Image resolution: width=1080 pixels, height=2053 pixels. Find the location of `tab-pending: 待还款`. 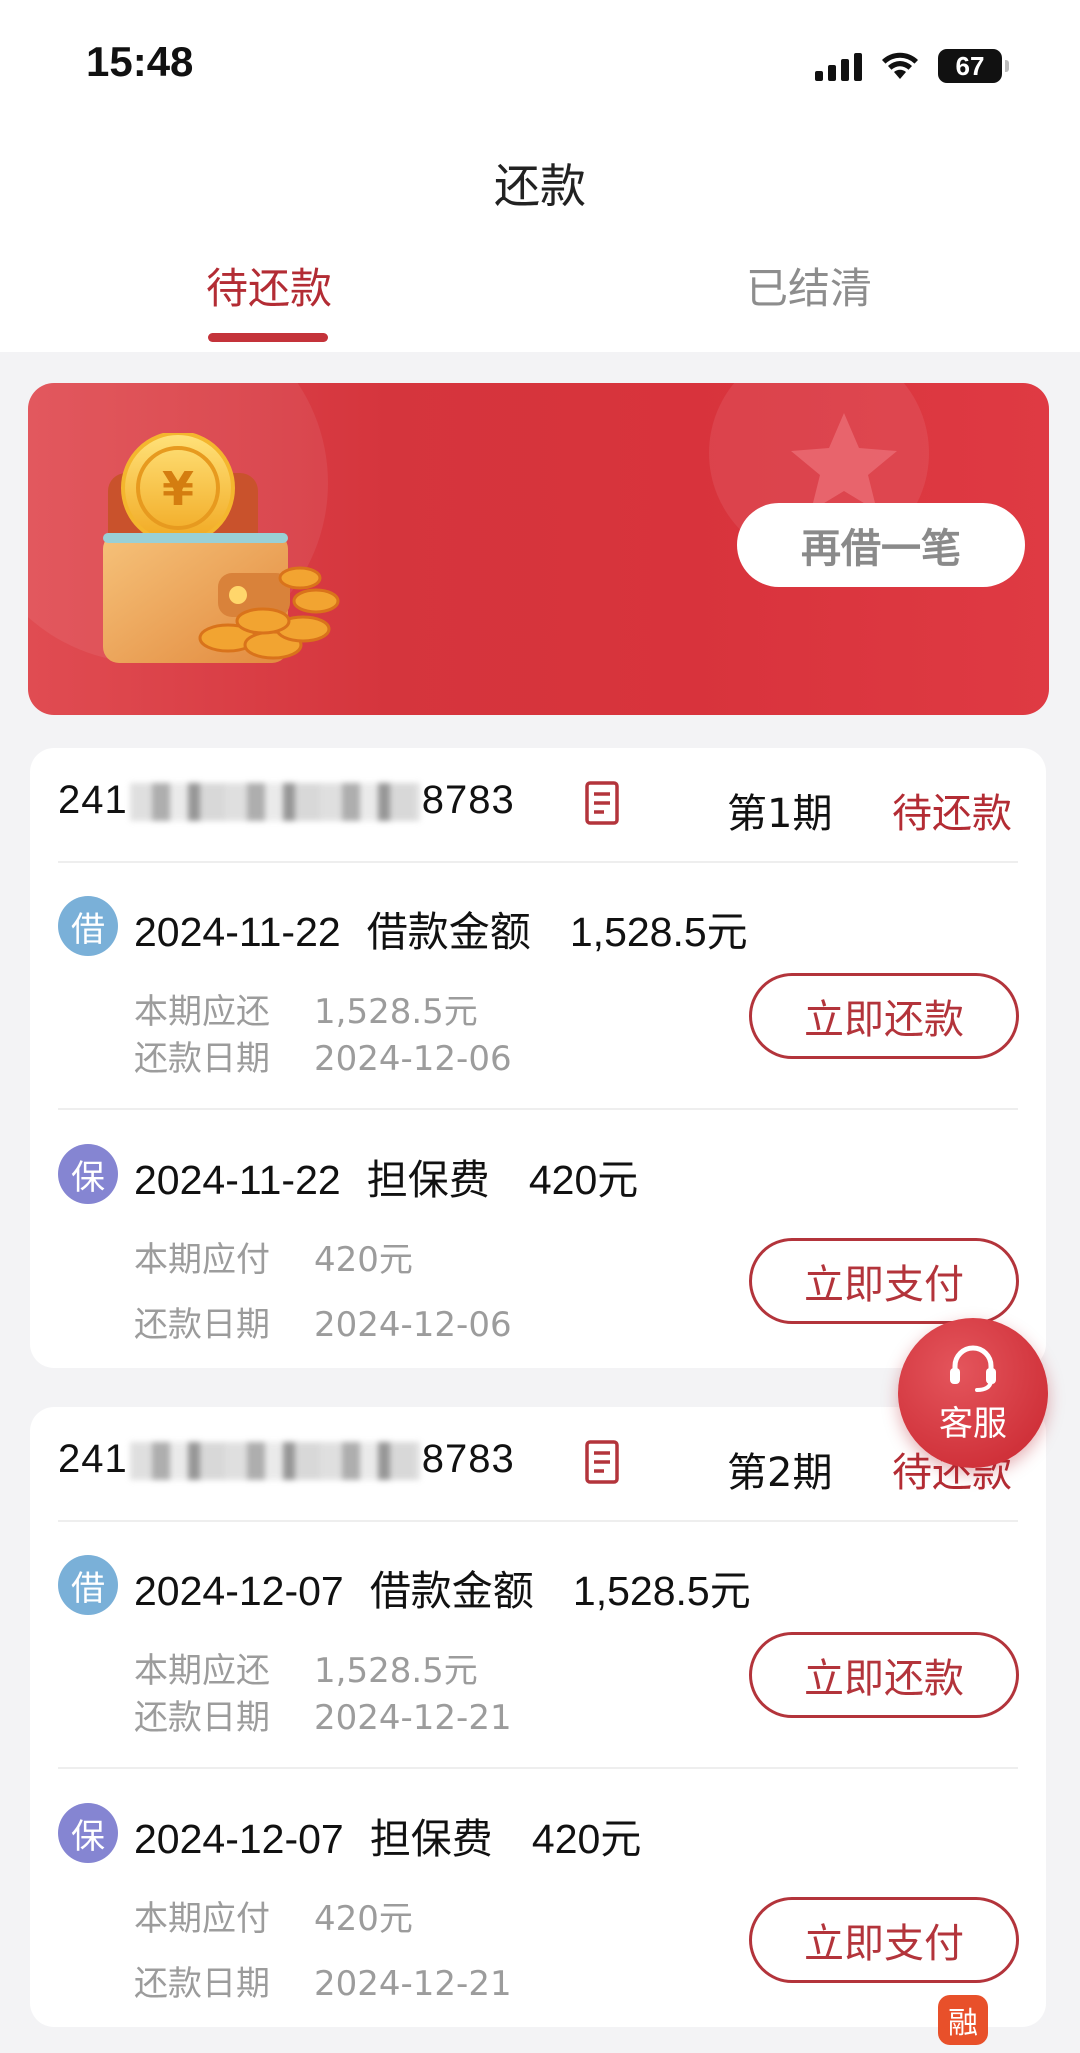

tab-pending: 待还款 is located at coordinates (269, 285).